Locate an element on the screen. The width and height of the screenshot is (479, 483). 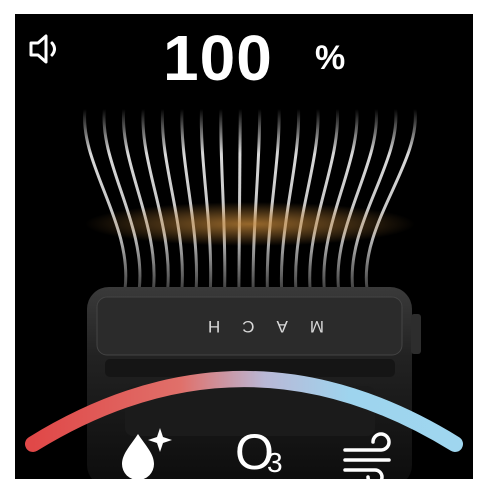
warm-glow is located at coordinates (250, 224).